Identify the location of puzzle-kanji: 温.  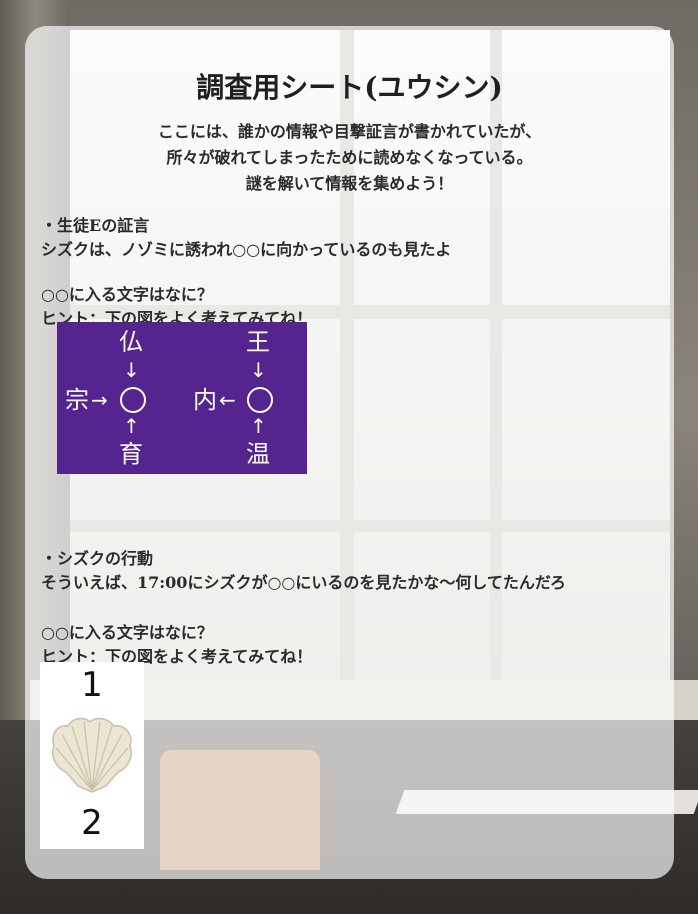
(258, 454).